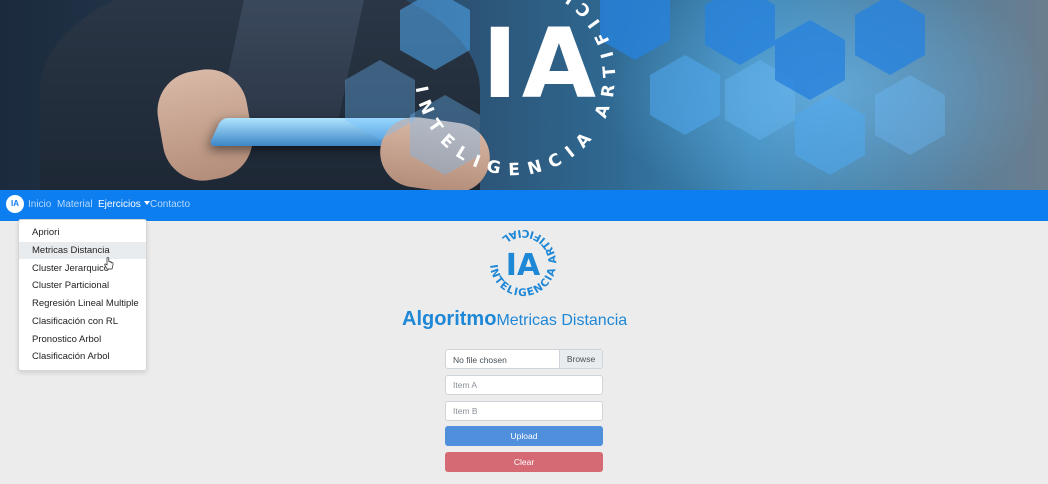 This screenshot has height=484, width=1048. Describe the element at coordinates (524, 385) in the screenshot. I see `item-a-input` at that location.